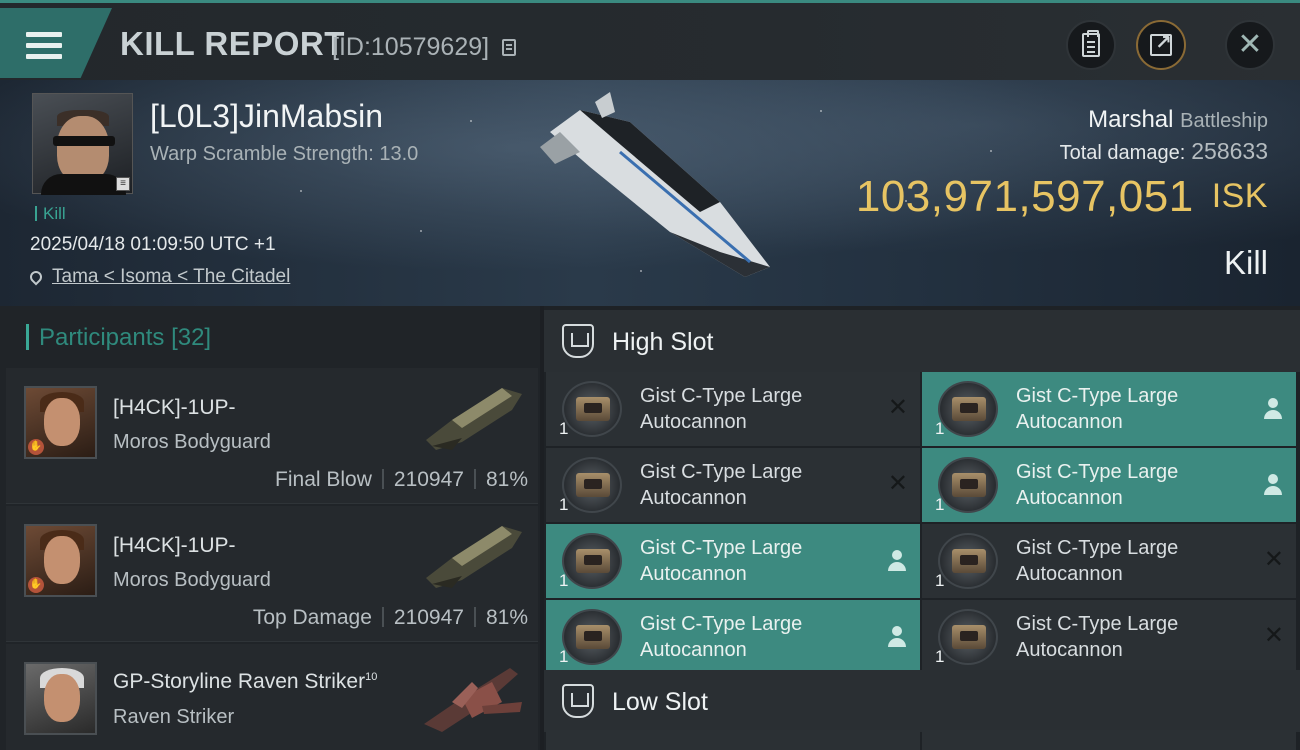  What do you see at coordinates (191, 337) in the screenshot?
I see `participants-count: [32]` at bounding box center [191, 337].